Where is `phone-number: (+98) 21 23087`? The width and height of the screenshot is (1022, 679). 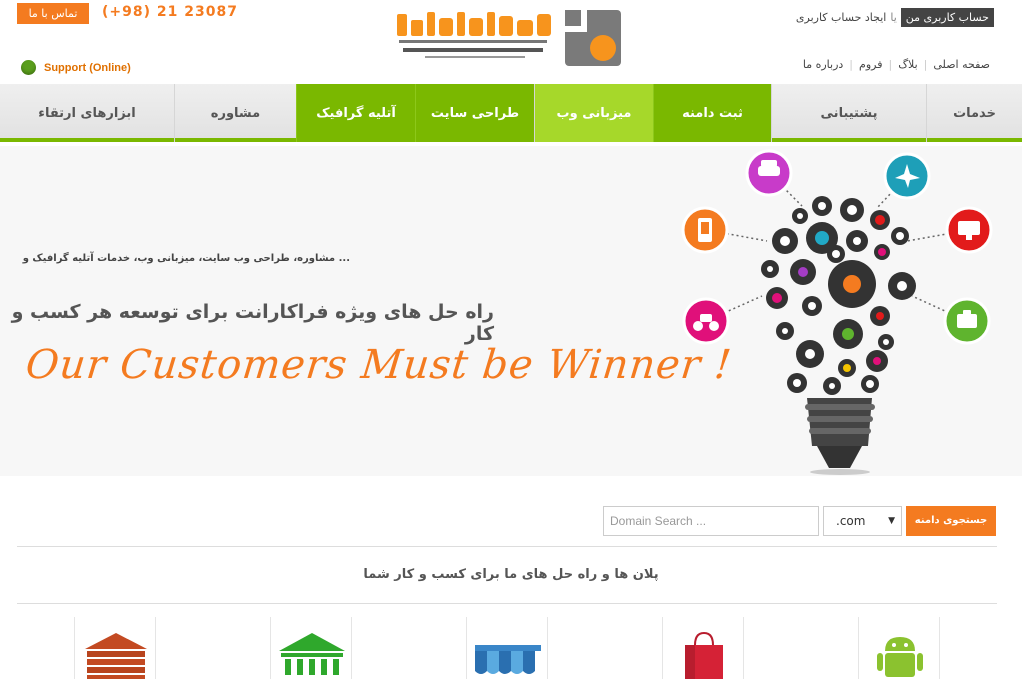
phone-number: (+98) 21 23087 is located at coordinates (170, 12).